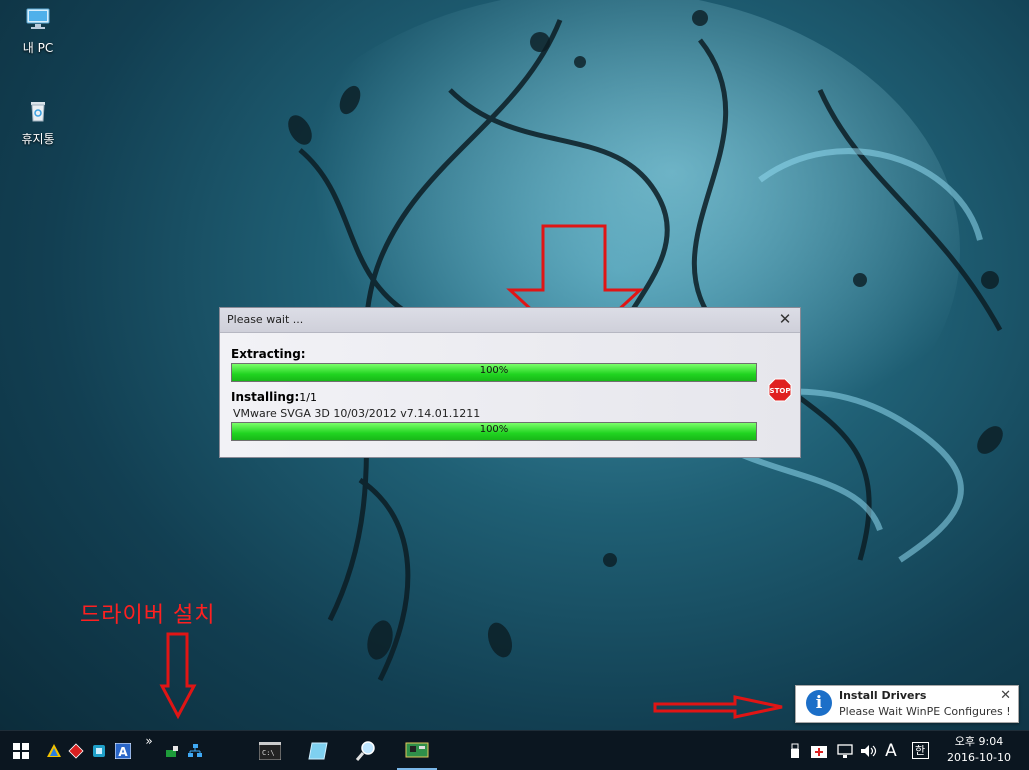 Image resolution: width=1029 pixels, height=770 pixels. I want to click on tray-ime-mode: A, so click(891, 750).